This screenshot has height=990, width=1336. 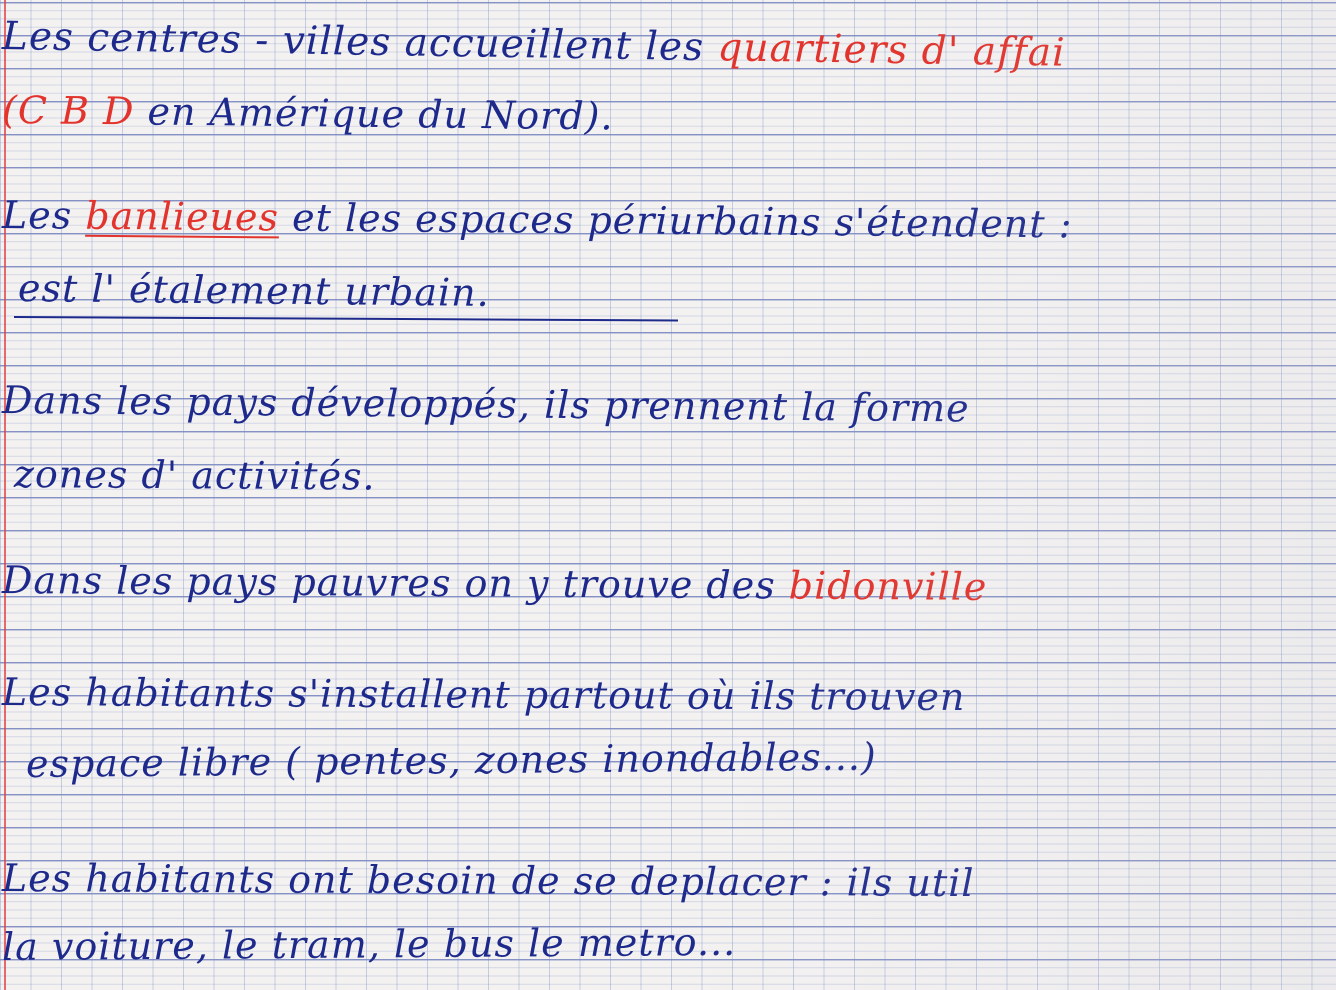 I want to click on underline-rule, so click(x=345, y=319).